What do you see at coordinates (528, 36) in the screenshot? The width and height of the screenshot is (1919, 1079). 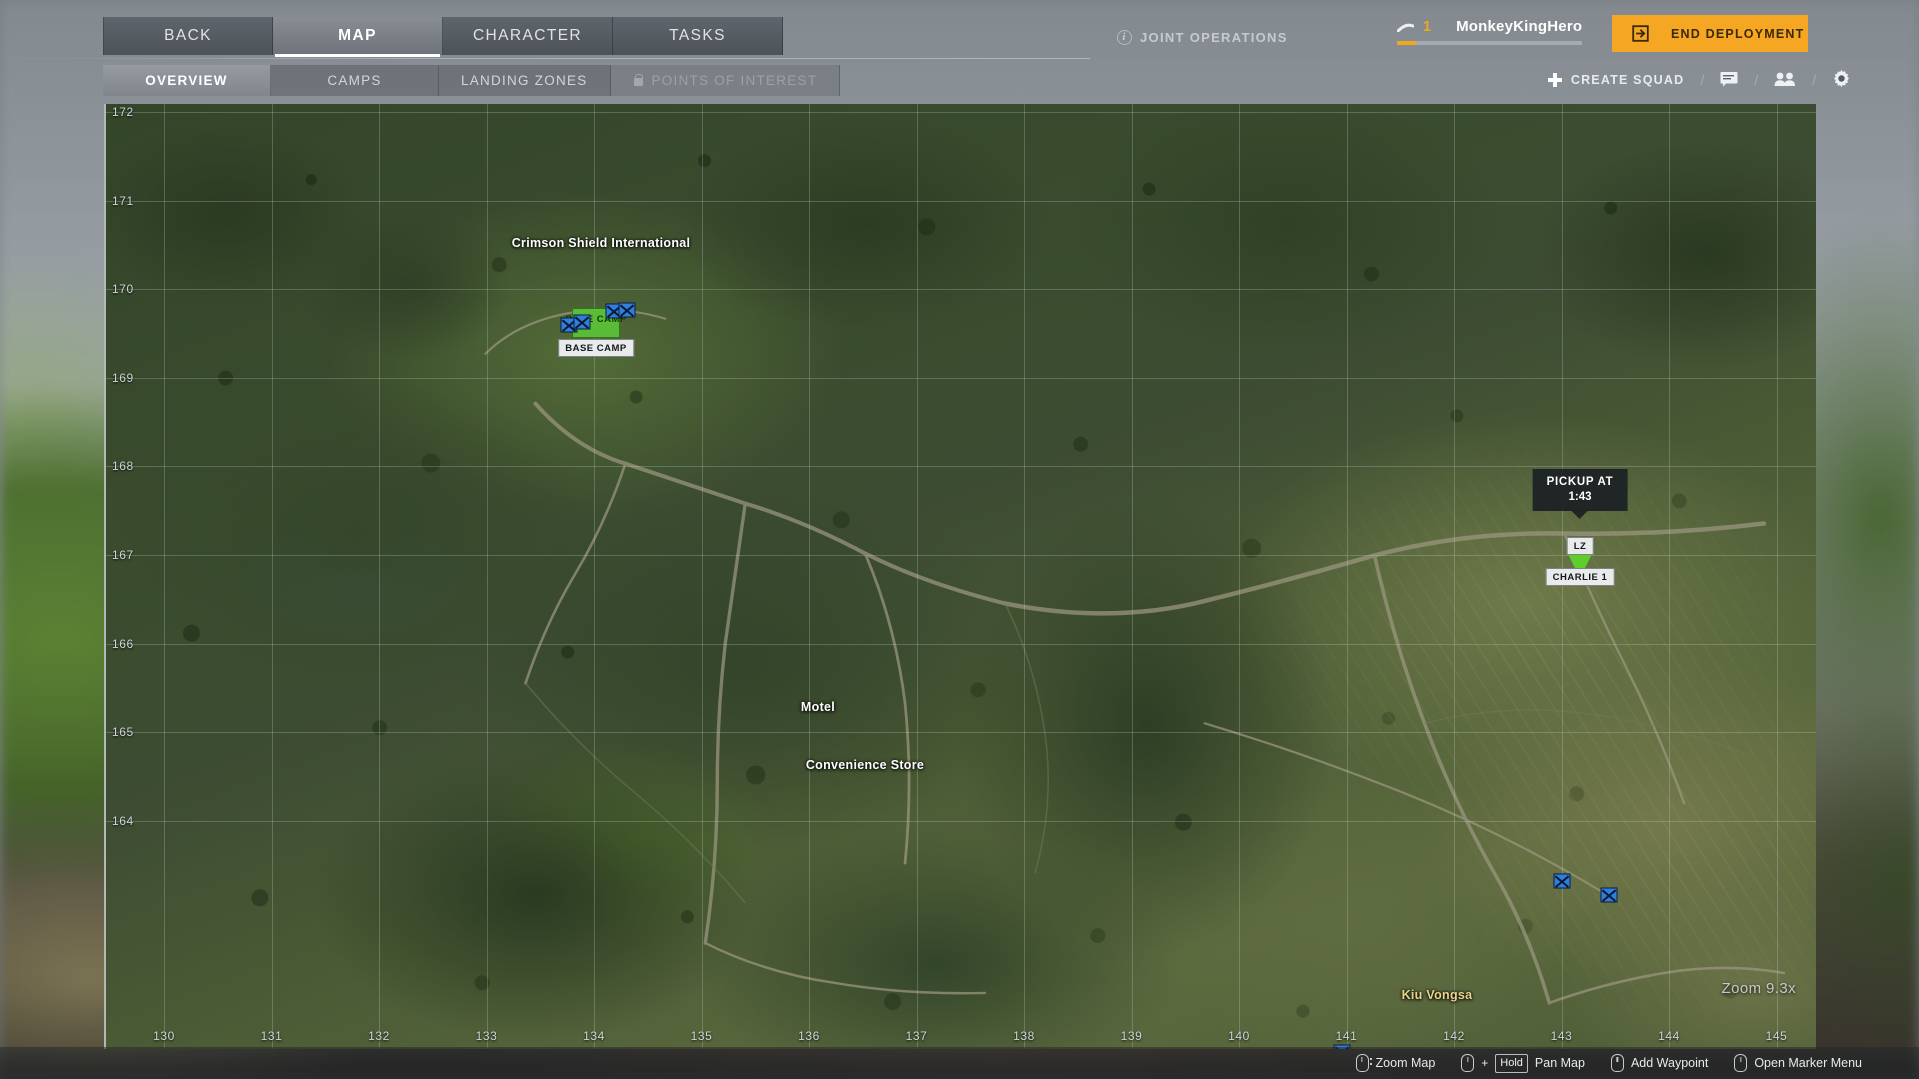 I see `nav-tab-character: CHARACTER` at bounding box center [528, 36].